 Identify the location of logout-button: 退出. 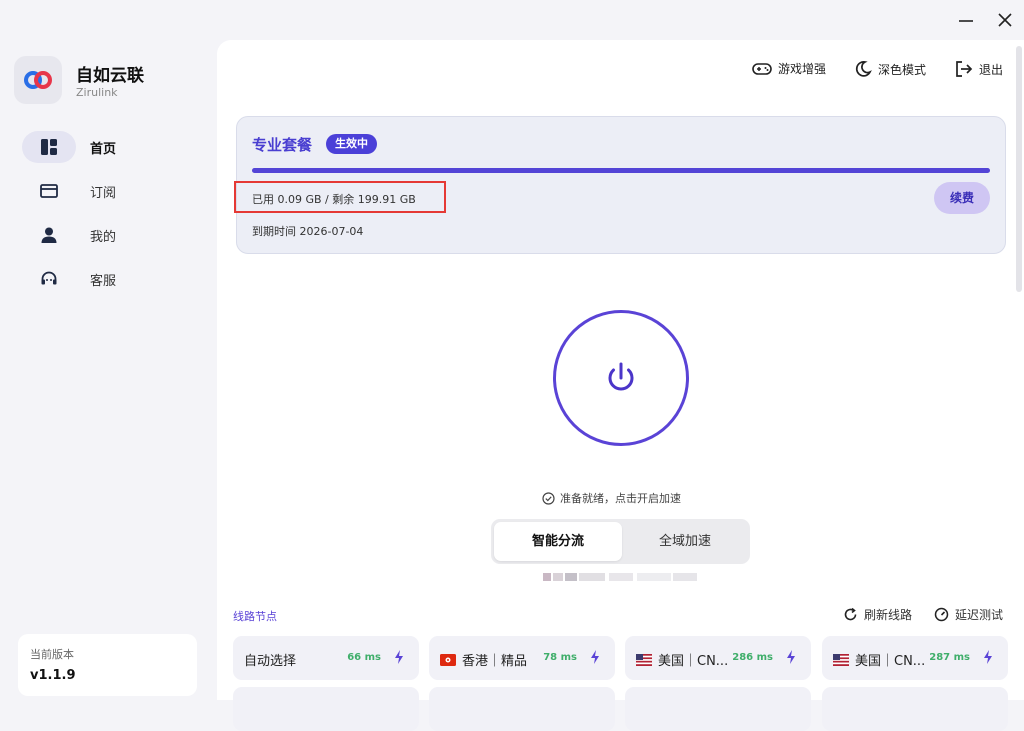
(979, 69).